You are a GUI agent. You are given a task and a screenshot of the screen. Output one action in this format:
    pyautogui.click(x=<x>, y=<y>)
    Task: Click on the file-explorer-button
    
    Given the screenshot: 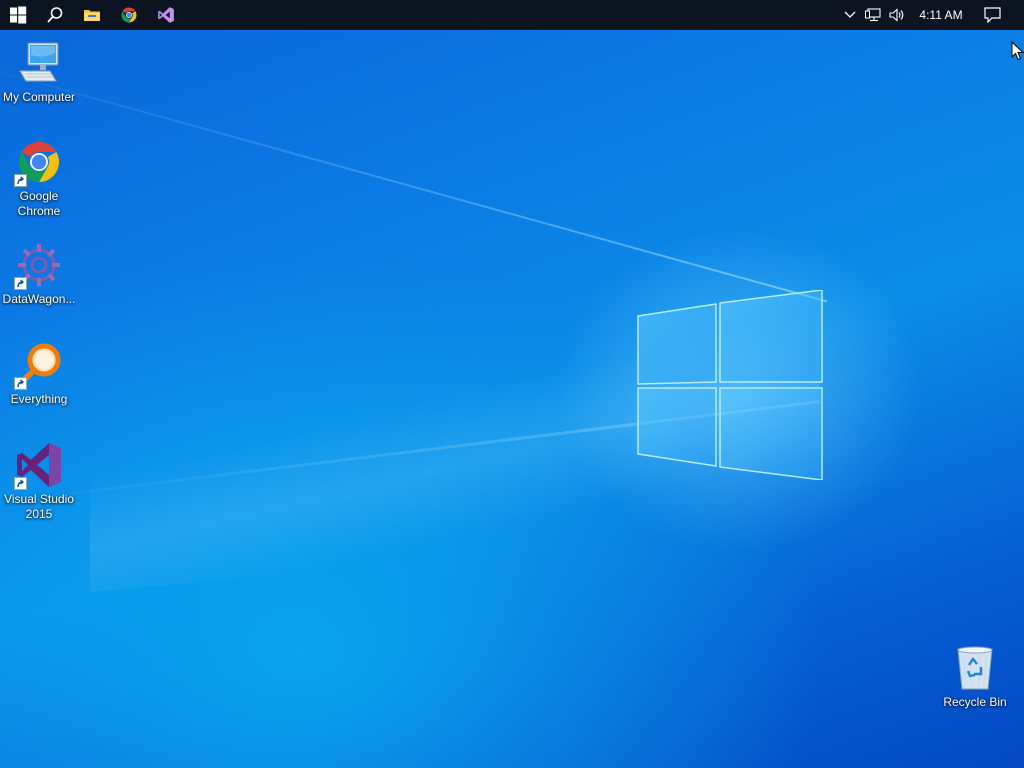 What is the action you would take?
    pyautogui.click(x=92, y=15)
    